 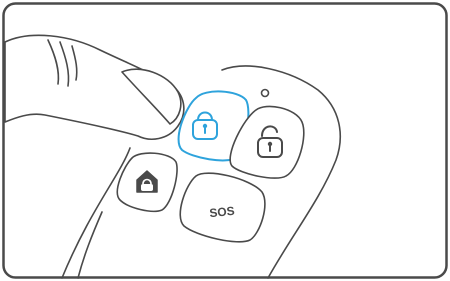 I want to click on home-arm-button, so click(x=147, y=182).